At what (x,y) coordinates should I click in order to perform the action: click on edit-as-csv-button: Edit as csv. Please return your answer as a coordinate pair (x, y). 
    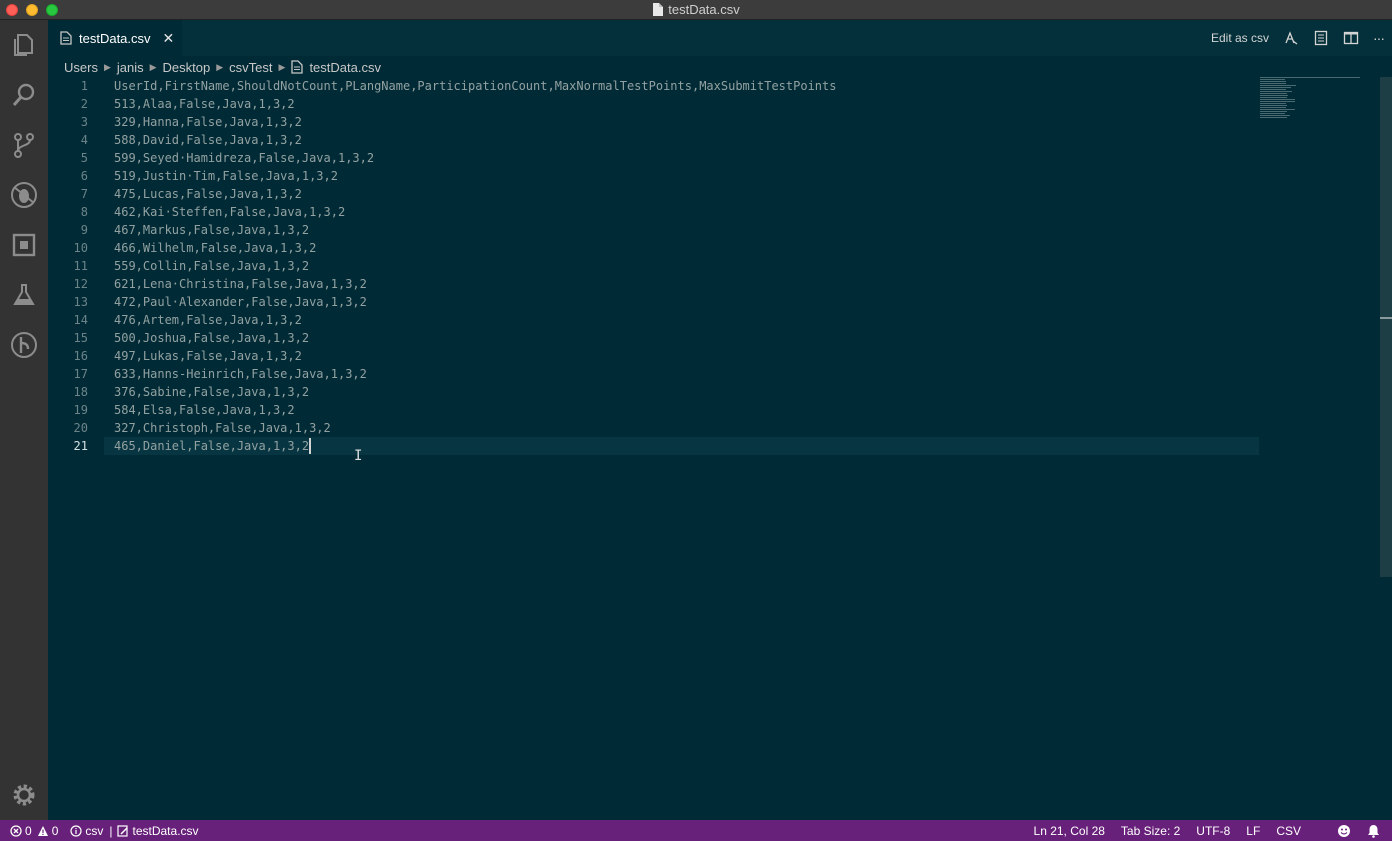
    Looking at the image, I should click on (1240, 38).